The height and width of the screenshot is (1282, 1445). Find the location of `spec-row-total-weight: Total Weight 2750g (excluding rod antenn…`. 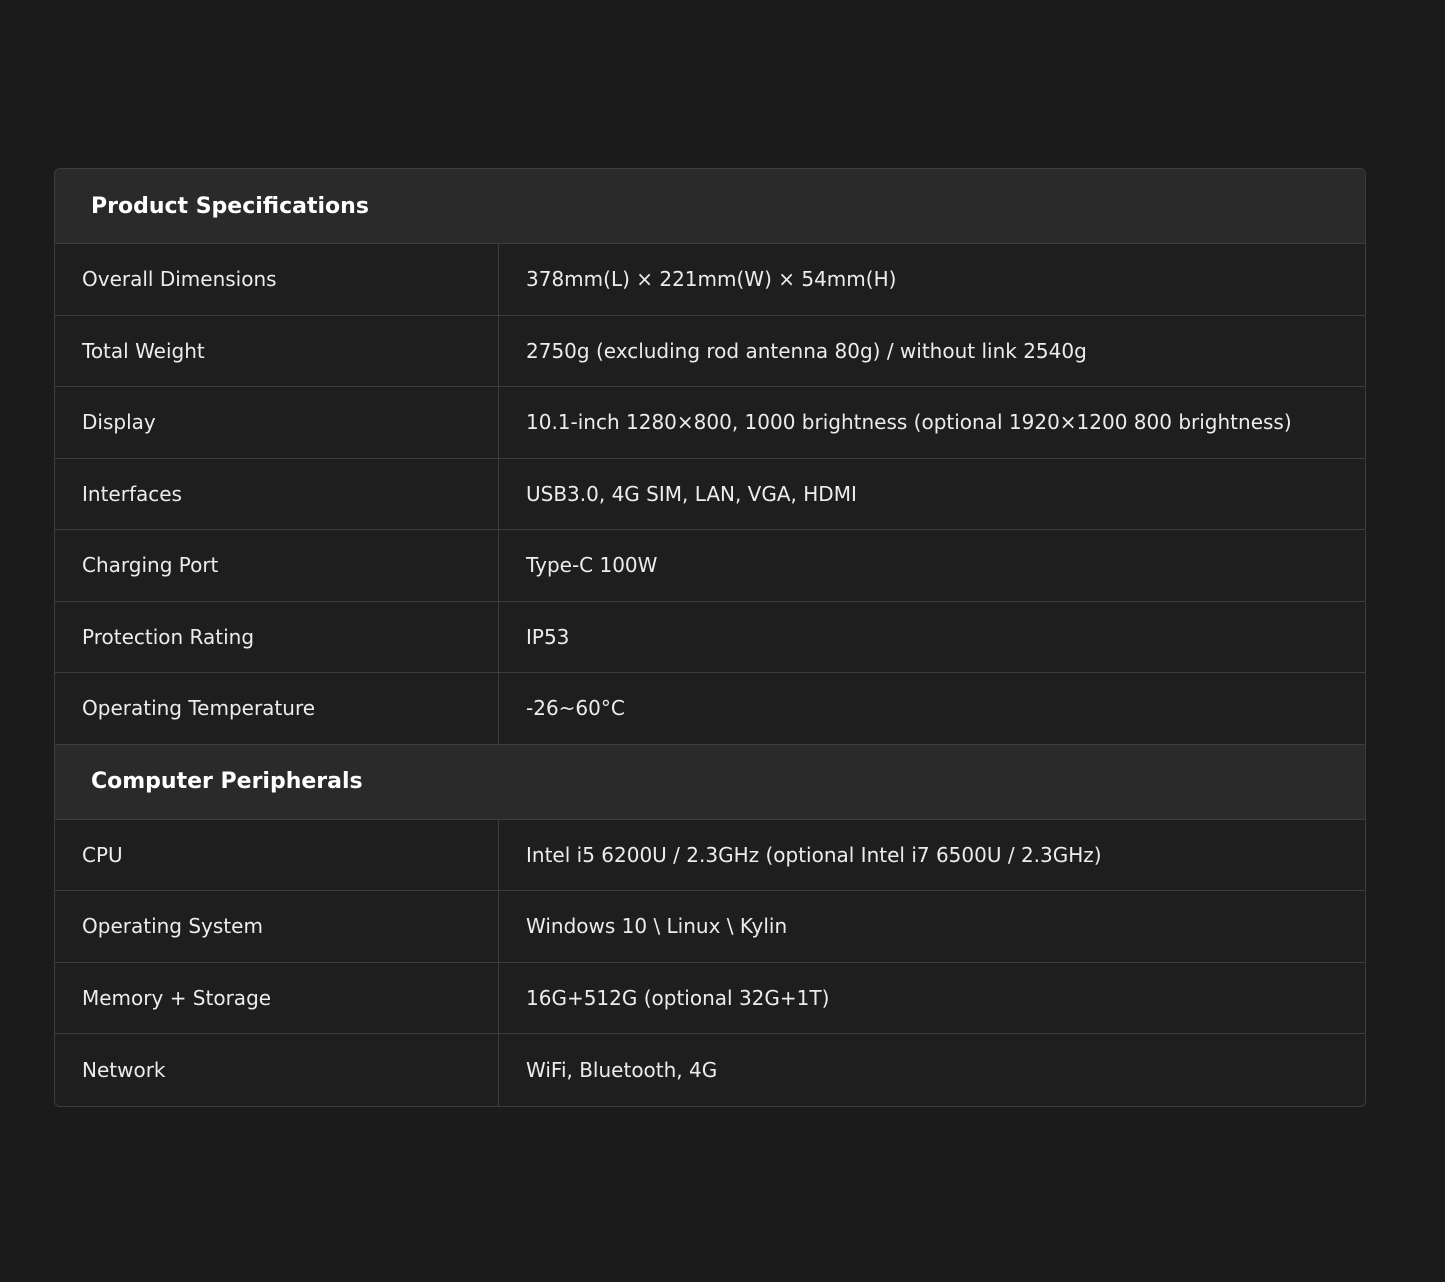

spec-row-total-weight: Total Weight 2750g (excluding rod antenn… is located at coordinates (710, 351).